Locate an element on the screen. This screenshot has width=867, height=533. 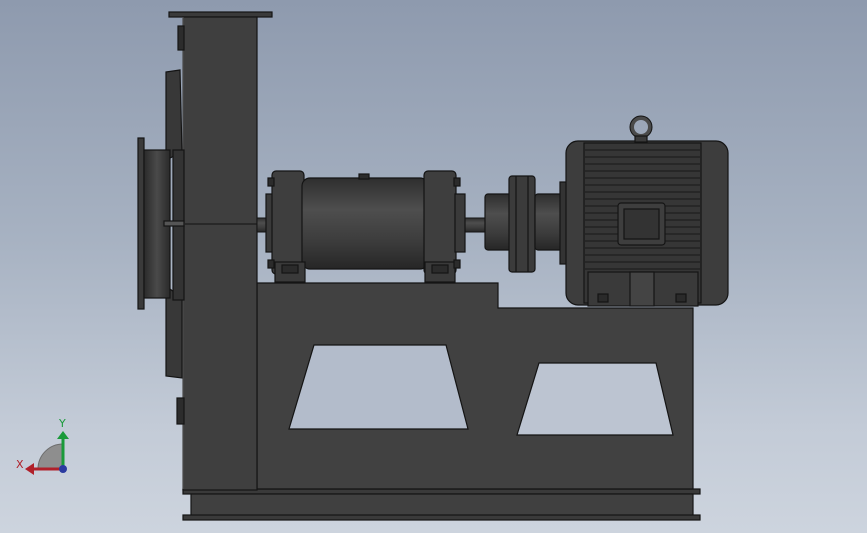
x-axis-arrowhead is located at coordinates (29, 469).